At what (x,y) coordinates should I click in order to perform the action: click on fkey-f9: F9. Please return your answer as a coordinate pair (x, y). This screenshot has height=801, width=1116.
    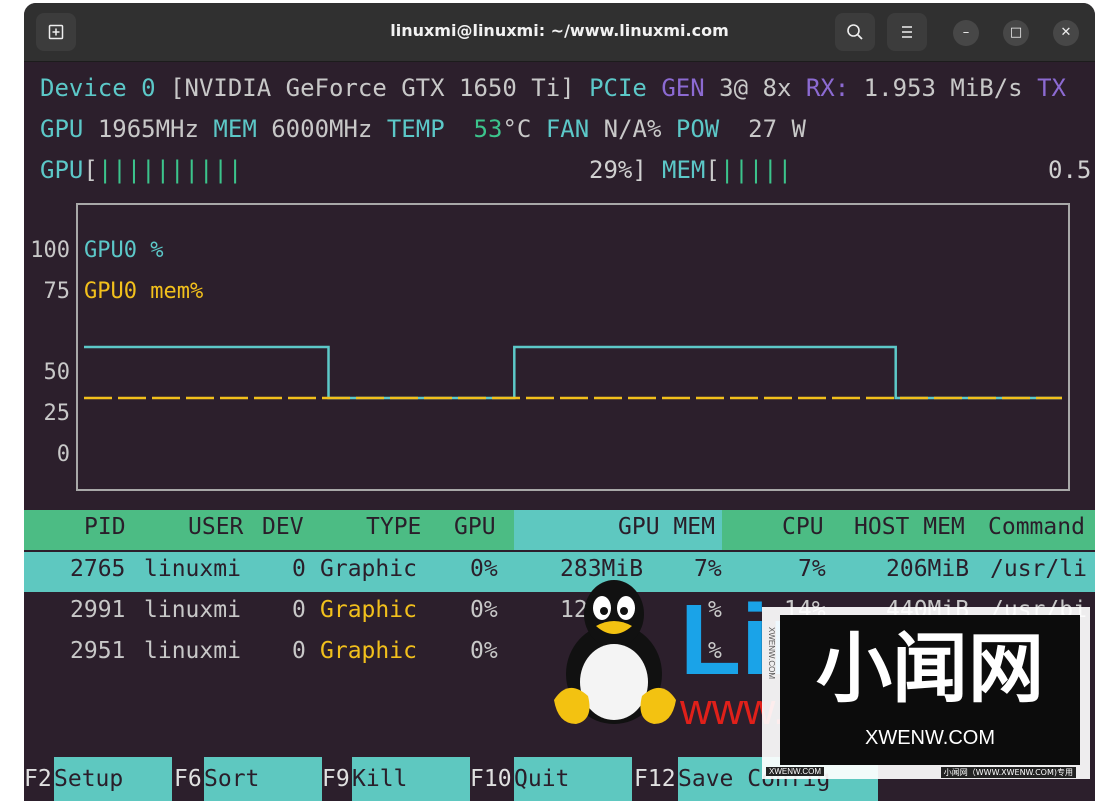
    Looking at the image, I should click on (336, 779).